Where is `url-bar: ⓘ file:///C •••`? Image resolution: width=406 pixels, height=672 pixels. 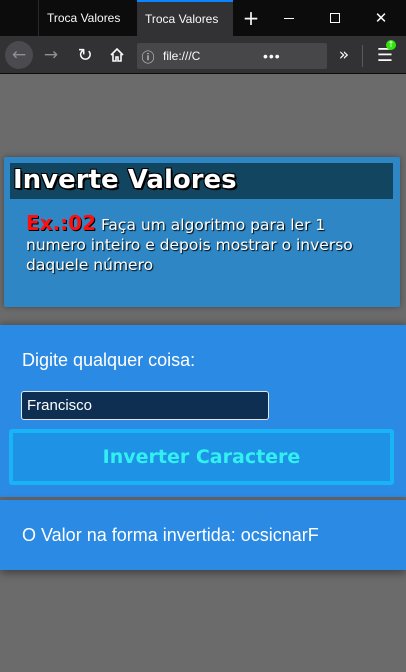 url-bar: ⓘ file:///C ••• is located at coordinates (232, 56).